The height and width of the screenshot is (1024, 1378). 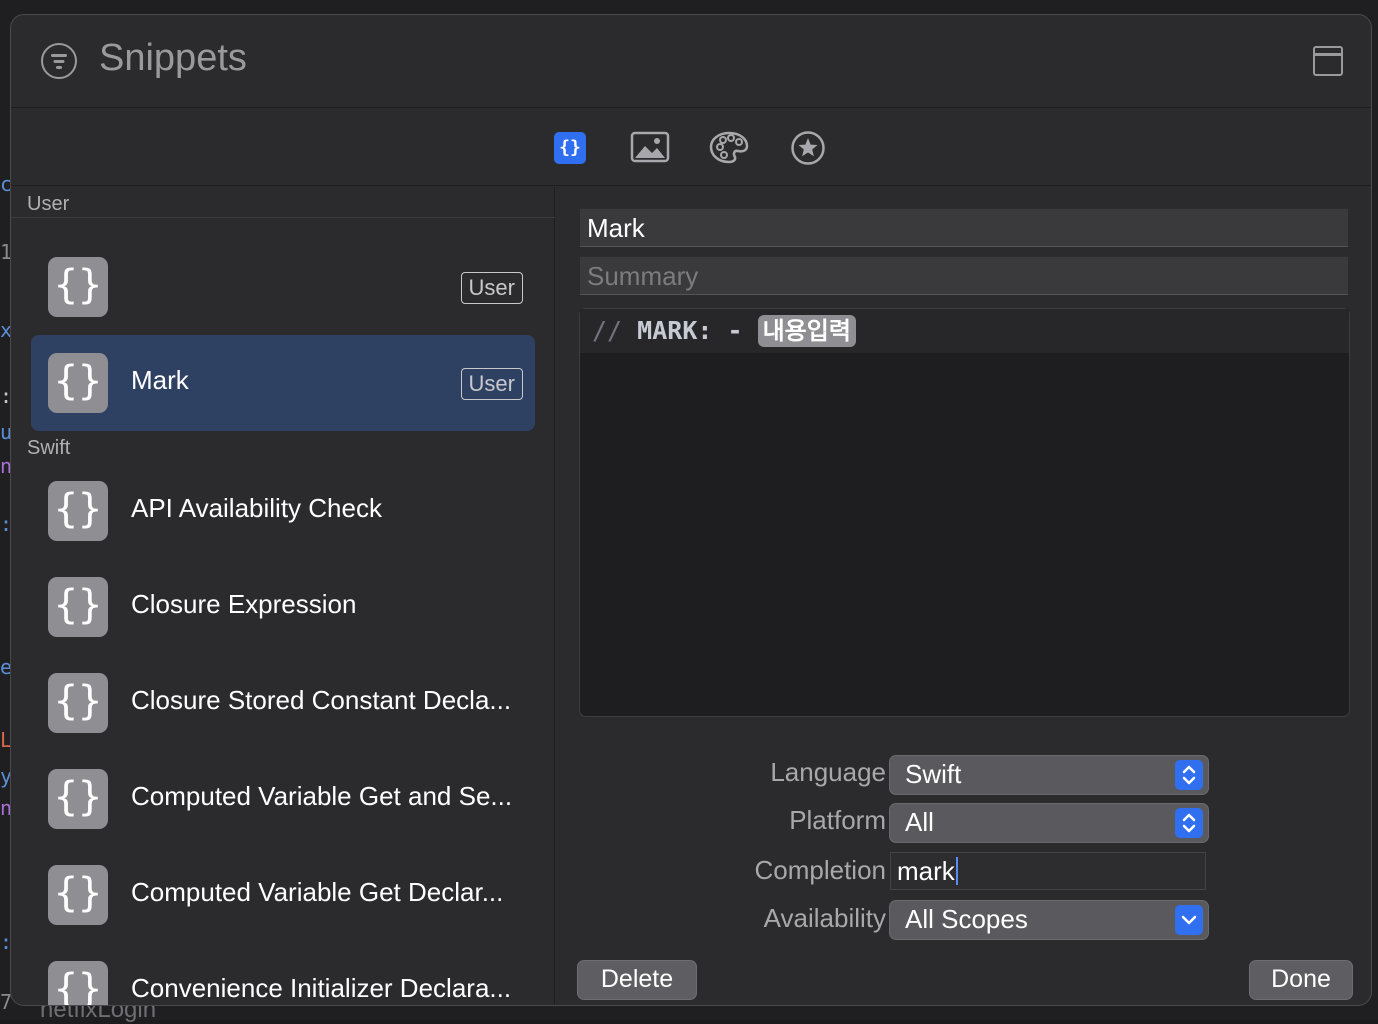 I want to click on list-item-label: API Availability Check, so click(x=256, y=508).